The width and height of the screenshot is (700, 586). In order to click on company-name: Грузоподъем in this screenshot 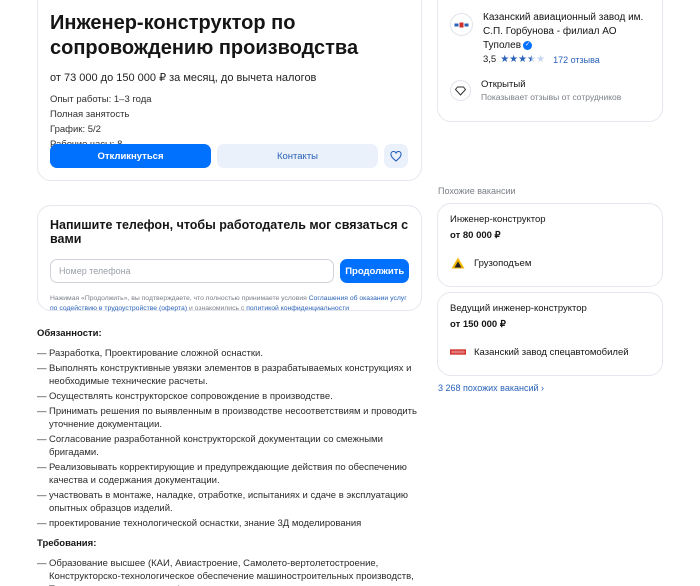, I will do `click(503, 263)`.